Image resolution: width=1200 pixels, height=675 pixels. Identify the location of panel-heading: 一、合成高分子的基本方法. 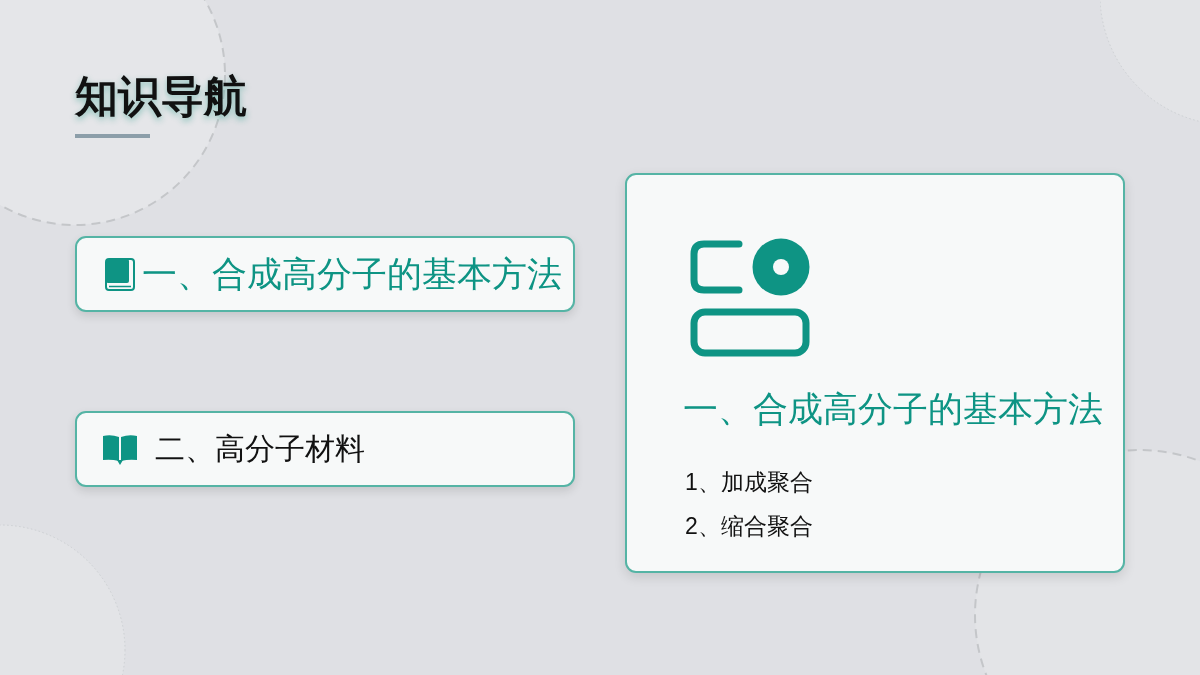
(893, 410).